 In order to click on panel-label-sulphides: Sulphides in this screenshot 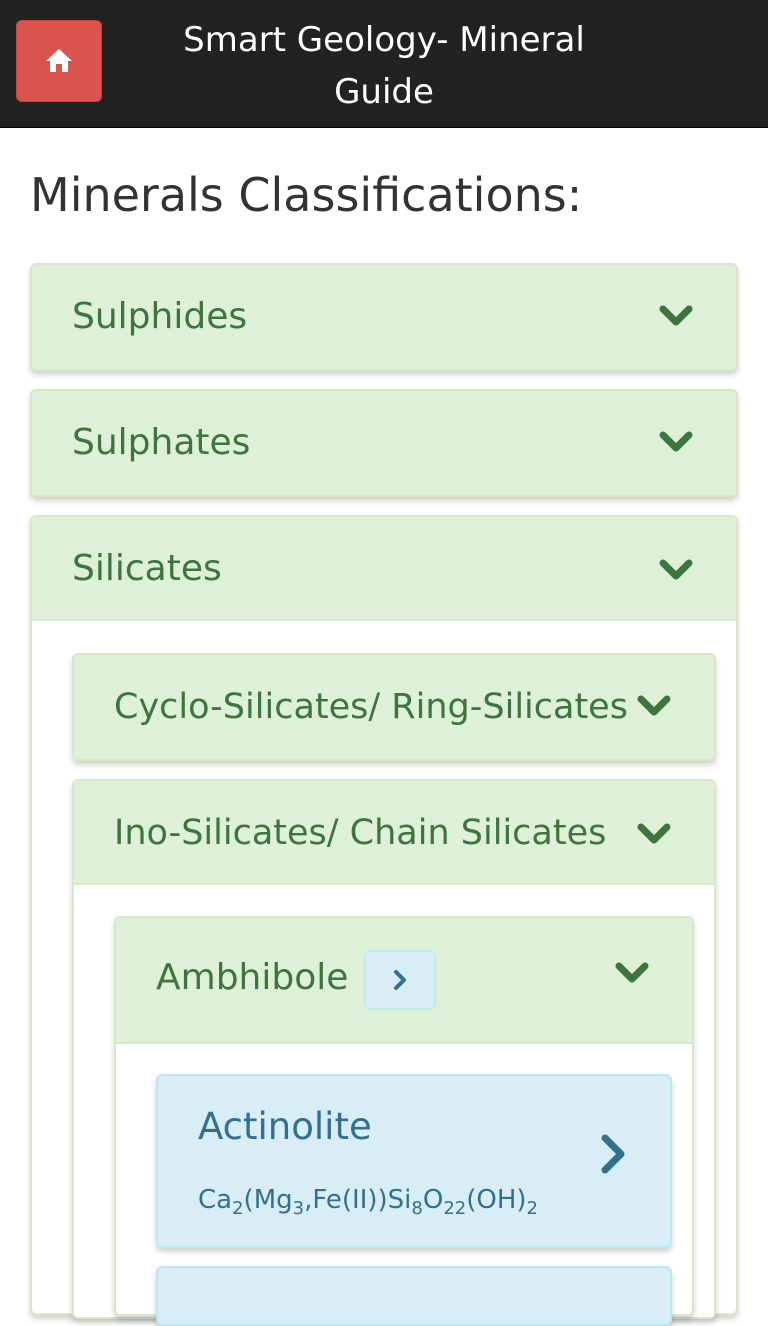, I will do `click(160, 316)`.